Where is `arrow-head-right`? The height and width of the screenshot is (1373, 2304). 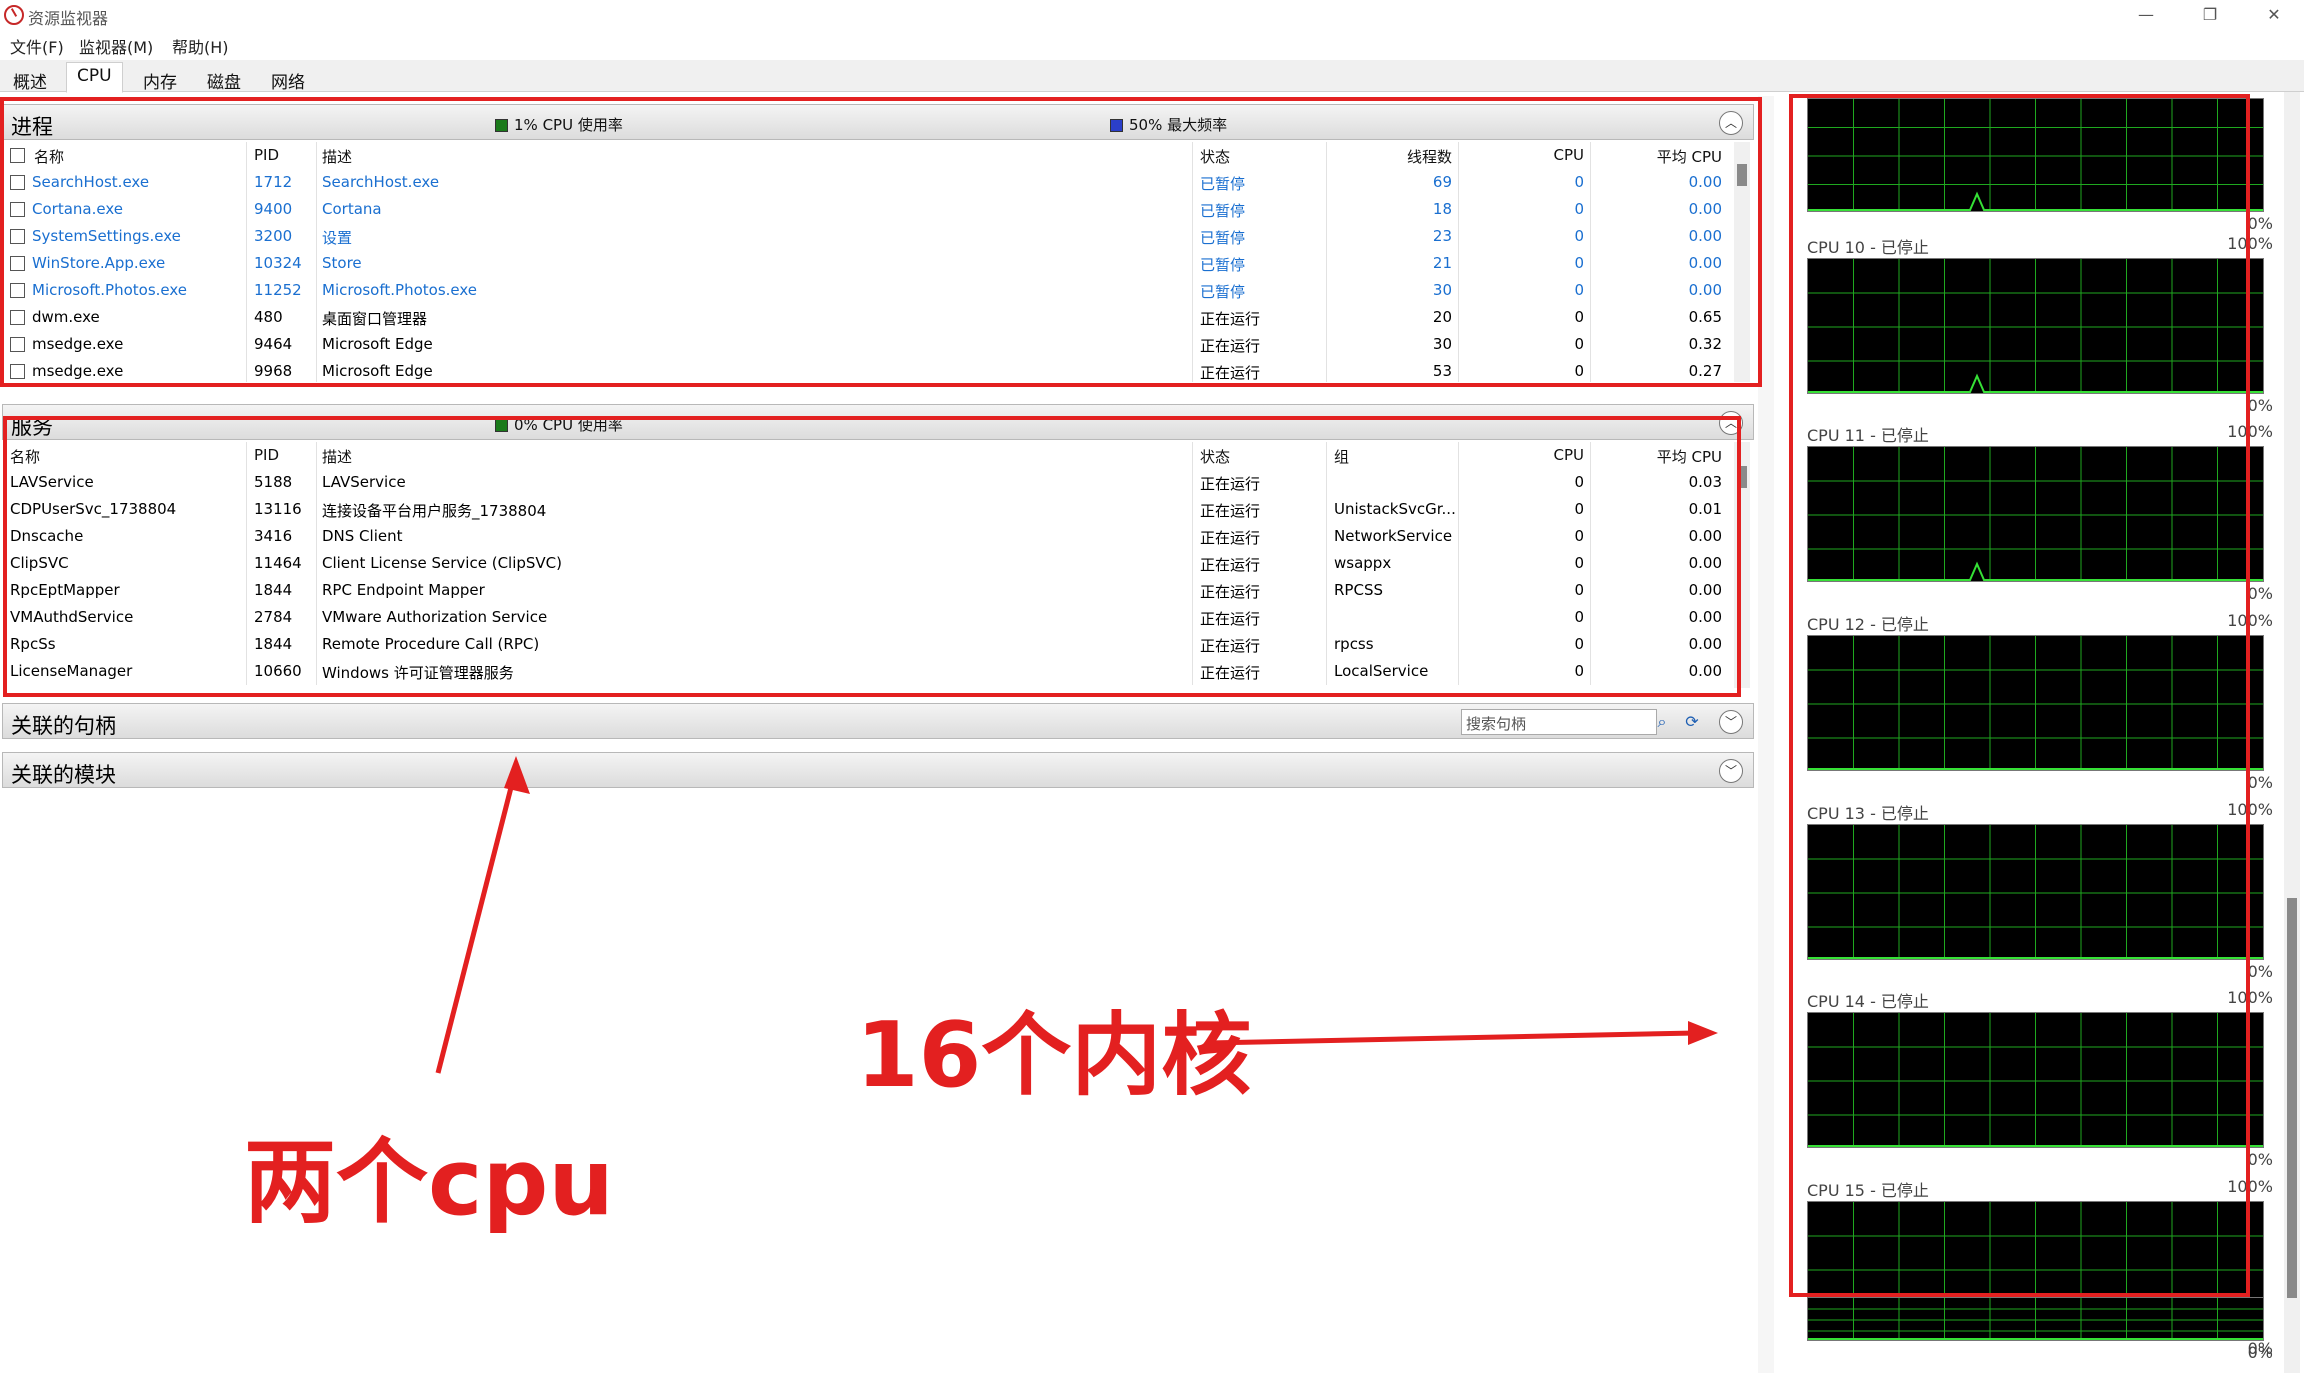 arrow-head-right is located at coordinates (1703, 1033).